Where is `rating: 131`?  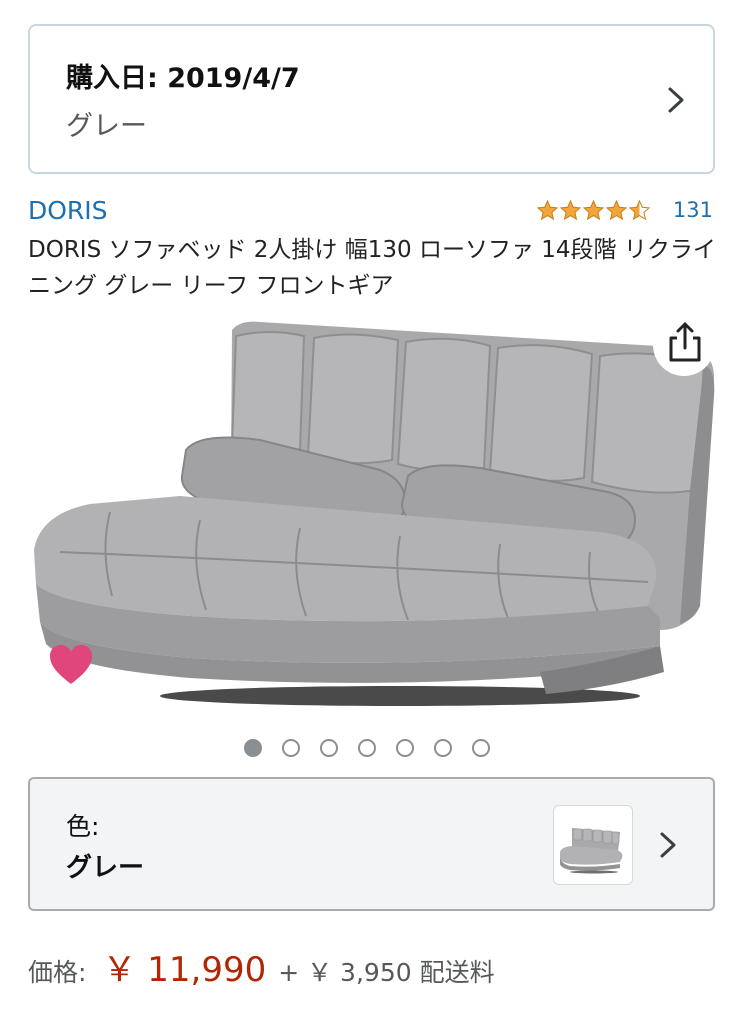 rating: 131 is located at coordinates (624, 210).